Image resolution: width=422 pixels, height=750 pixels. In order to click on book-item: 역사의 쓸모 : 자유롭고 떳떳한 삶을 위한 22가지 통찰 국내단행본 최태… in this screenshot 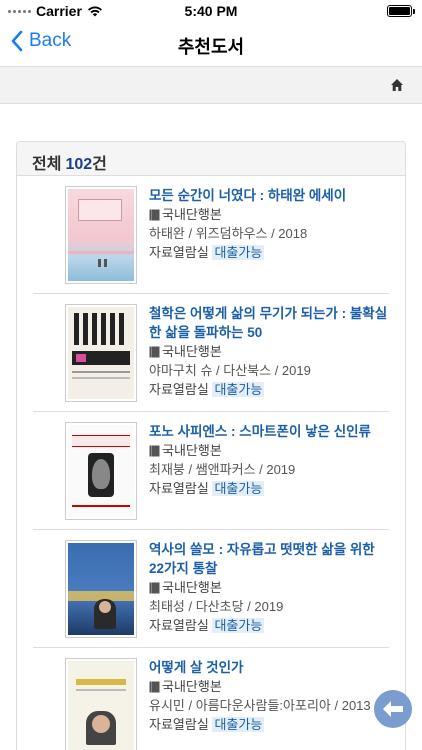, I will do `click(211, 589)`.